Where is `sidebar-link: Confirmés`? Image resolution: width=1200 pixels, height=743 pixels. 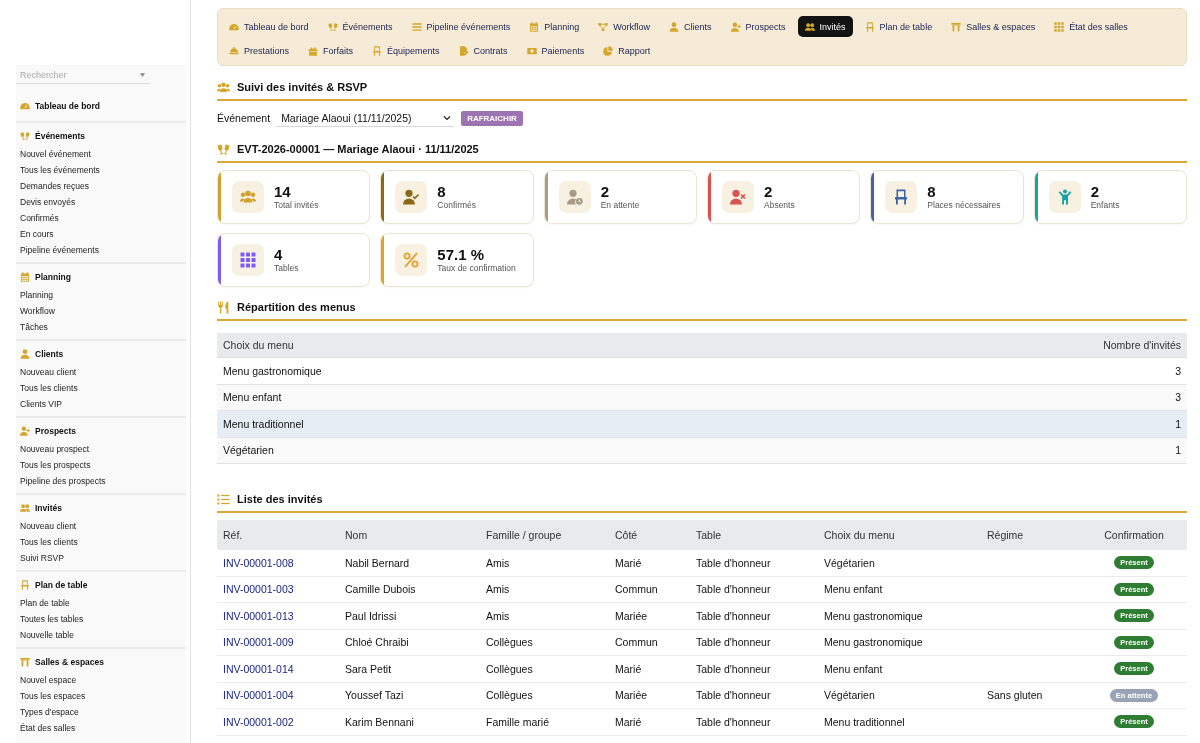
sidebar-link: Confirmés is located at coordinates (39, 218).